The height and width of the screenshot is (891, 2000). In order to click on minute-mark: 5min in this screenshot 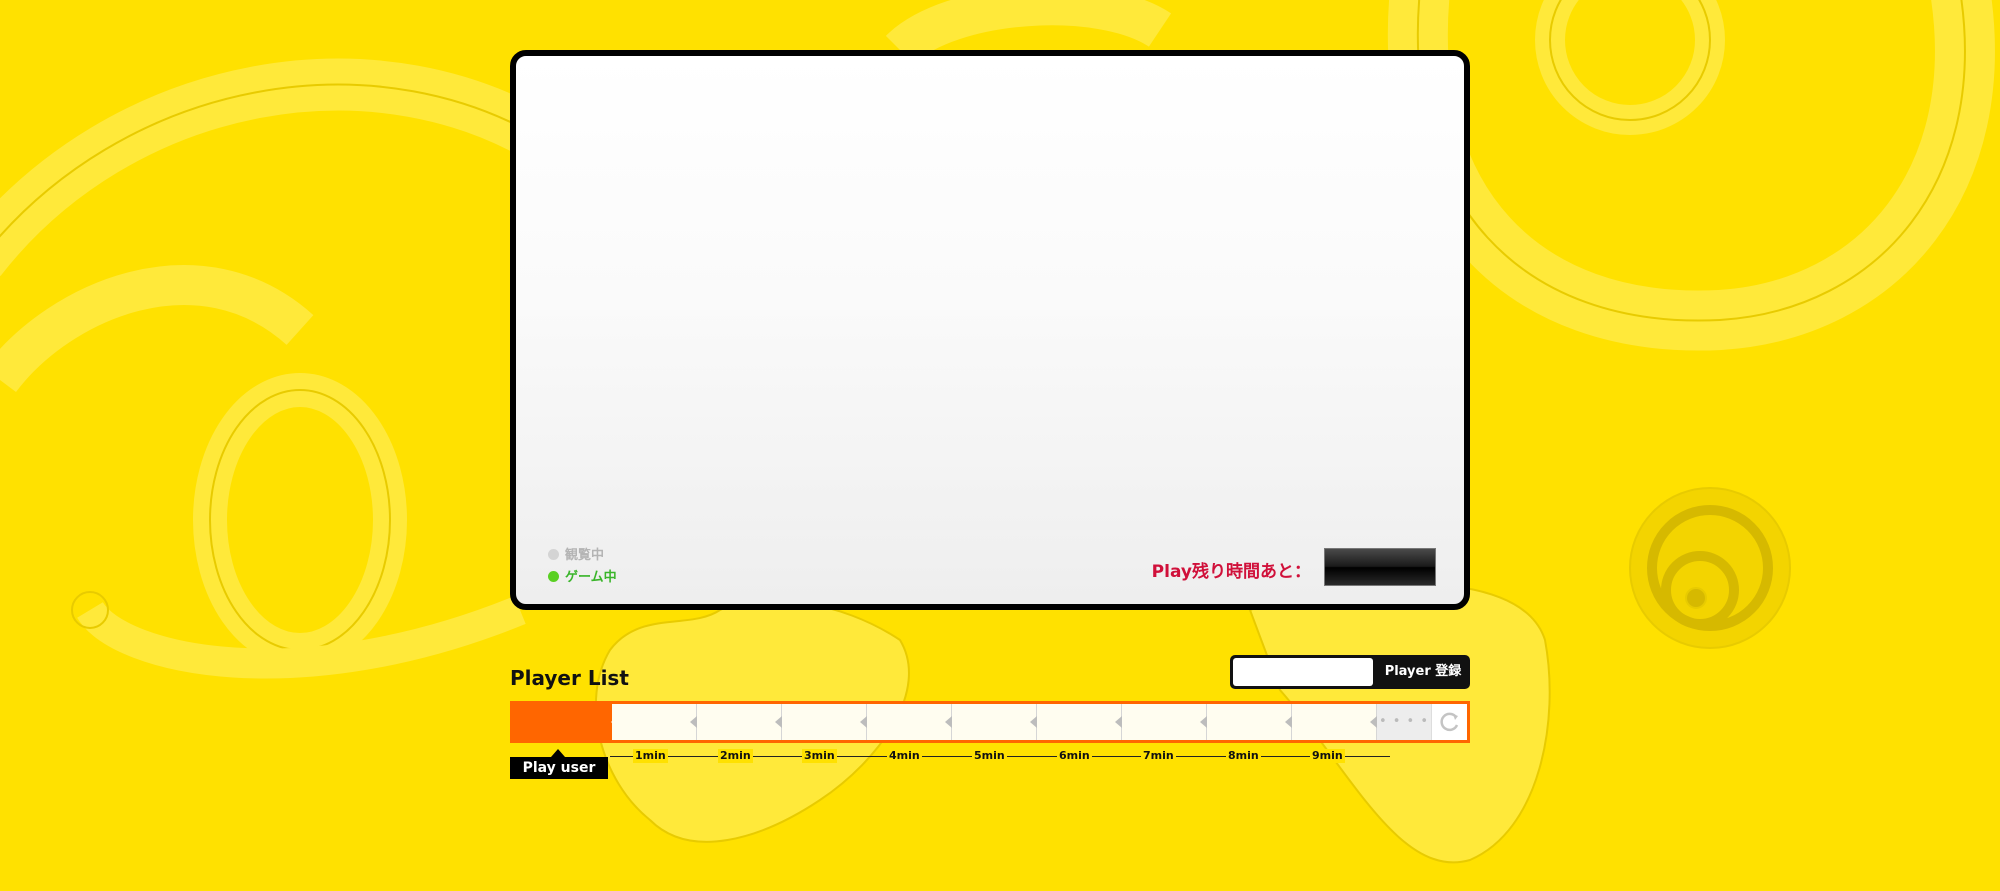, I will do `click(989, 756)`.